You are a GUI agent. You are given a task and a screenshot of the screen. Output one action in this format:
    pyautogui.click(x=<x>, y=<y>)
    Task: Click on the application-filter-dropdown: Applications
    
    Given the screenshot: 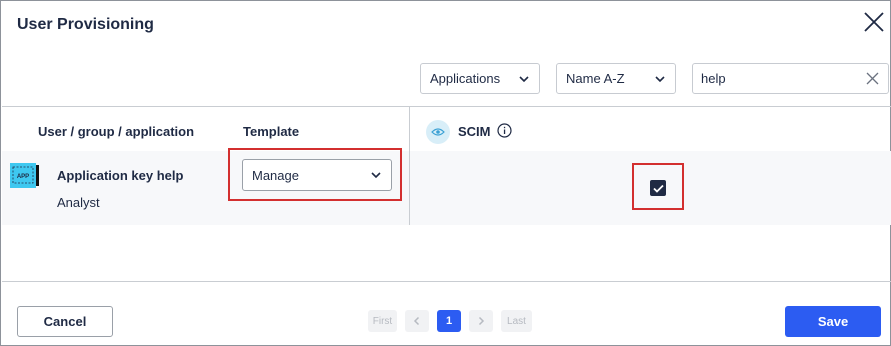 What is the action you would take?
    pyautogui.click(x=480, y=78)
    